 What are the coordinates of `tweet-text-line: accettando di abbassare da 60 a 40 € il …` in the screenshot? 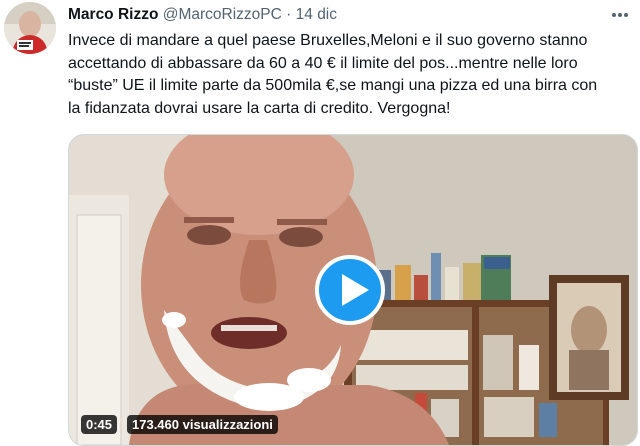 It's located at (323, 63).